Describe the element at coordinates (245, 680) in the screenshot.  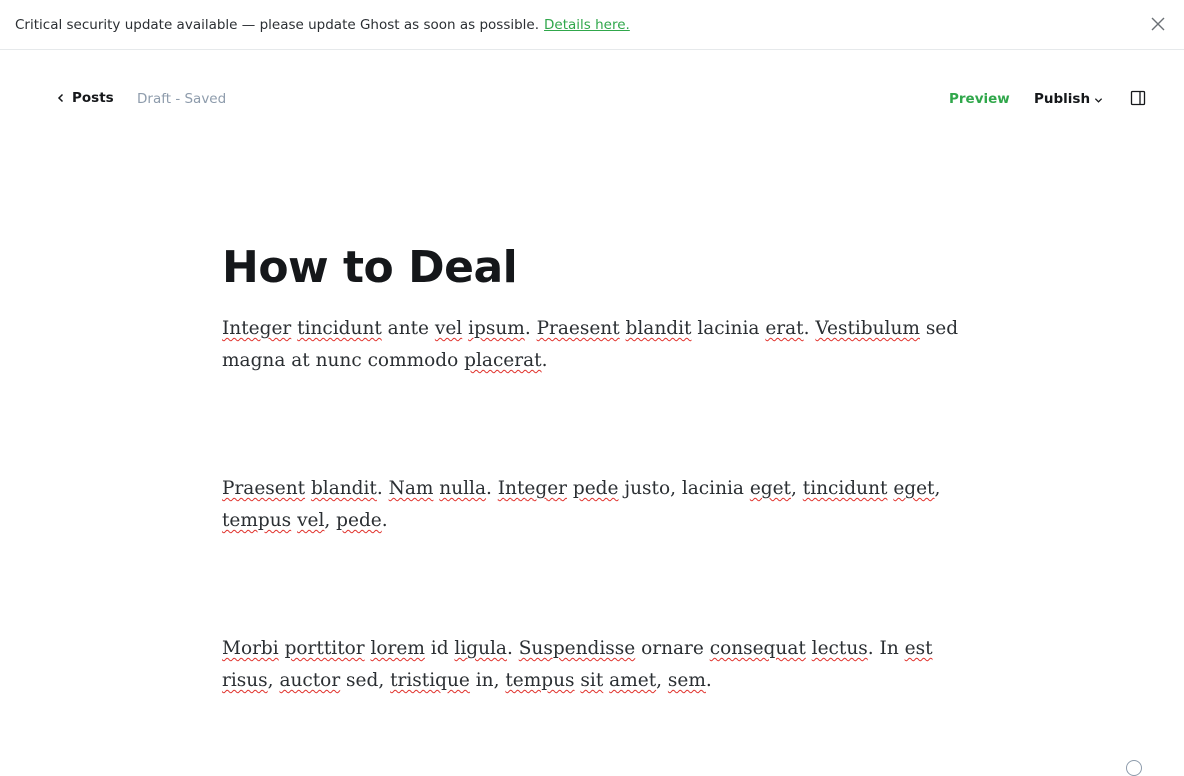
I see `misspelled-word: risus` at that location.